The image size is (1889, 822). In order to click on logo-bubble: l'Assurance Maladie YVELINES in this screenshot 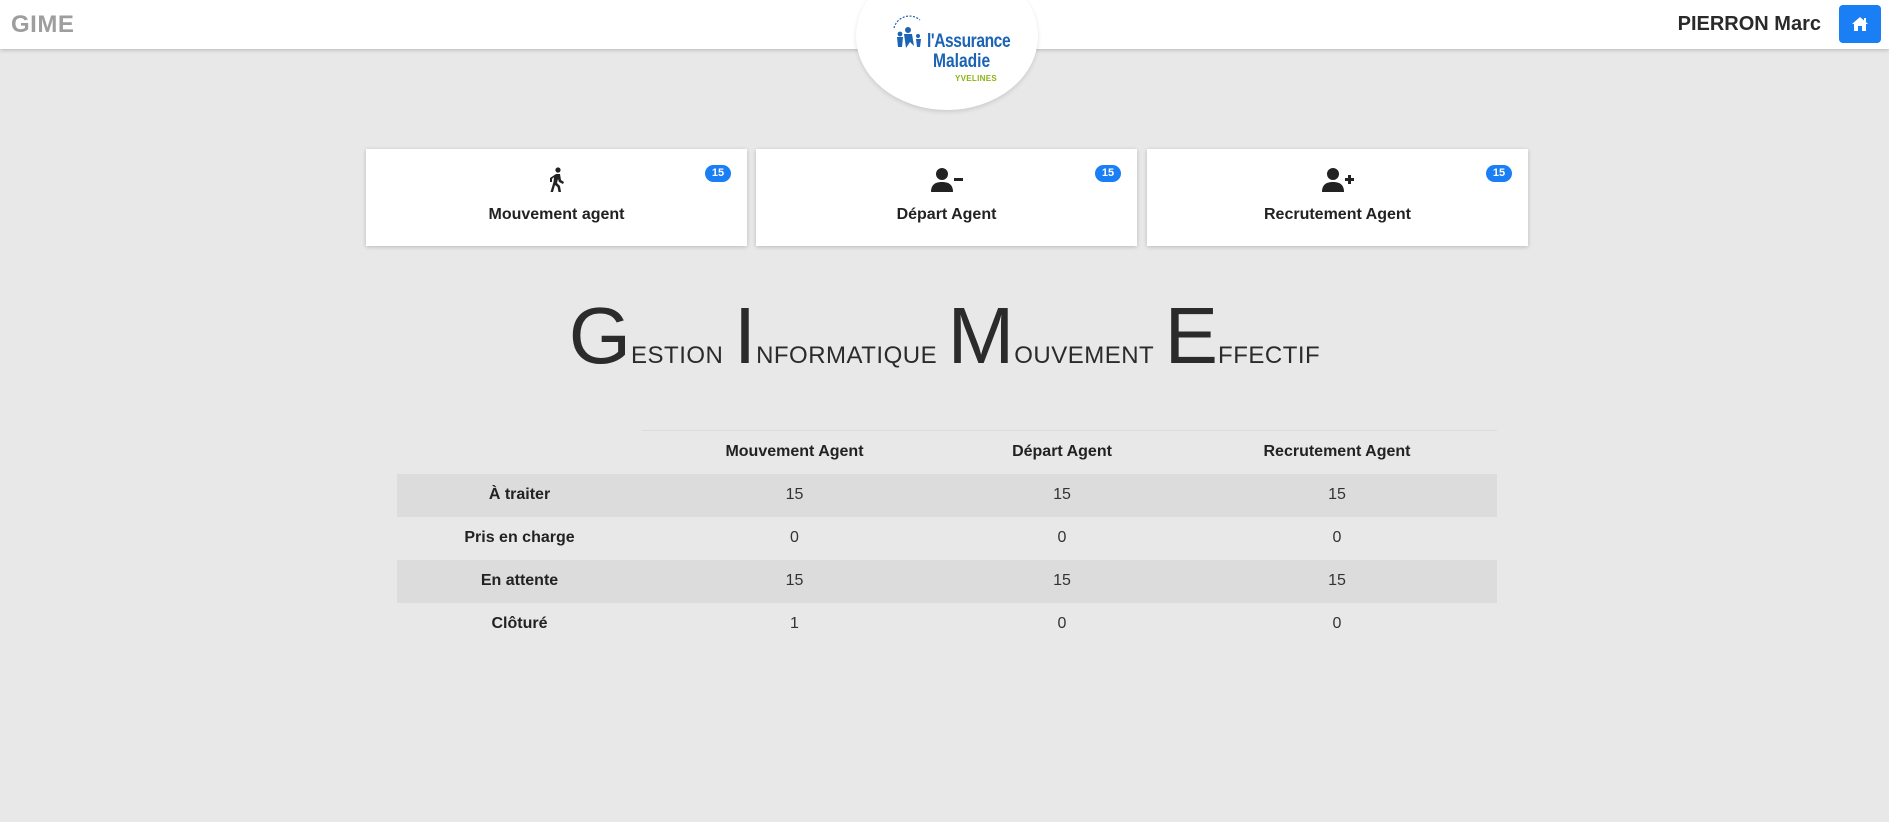, I will do `click(947, 55)`.